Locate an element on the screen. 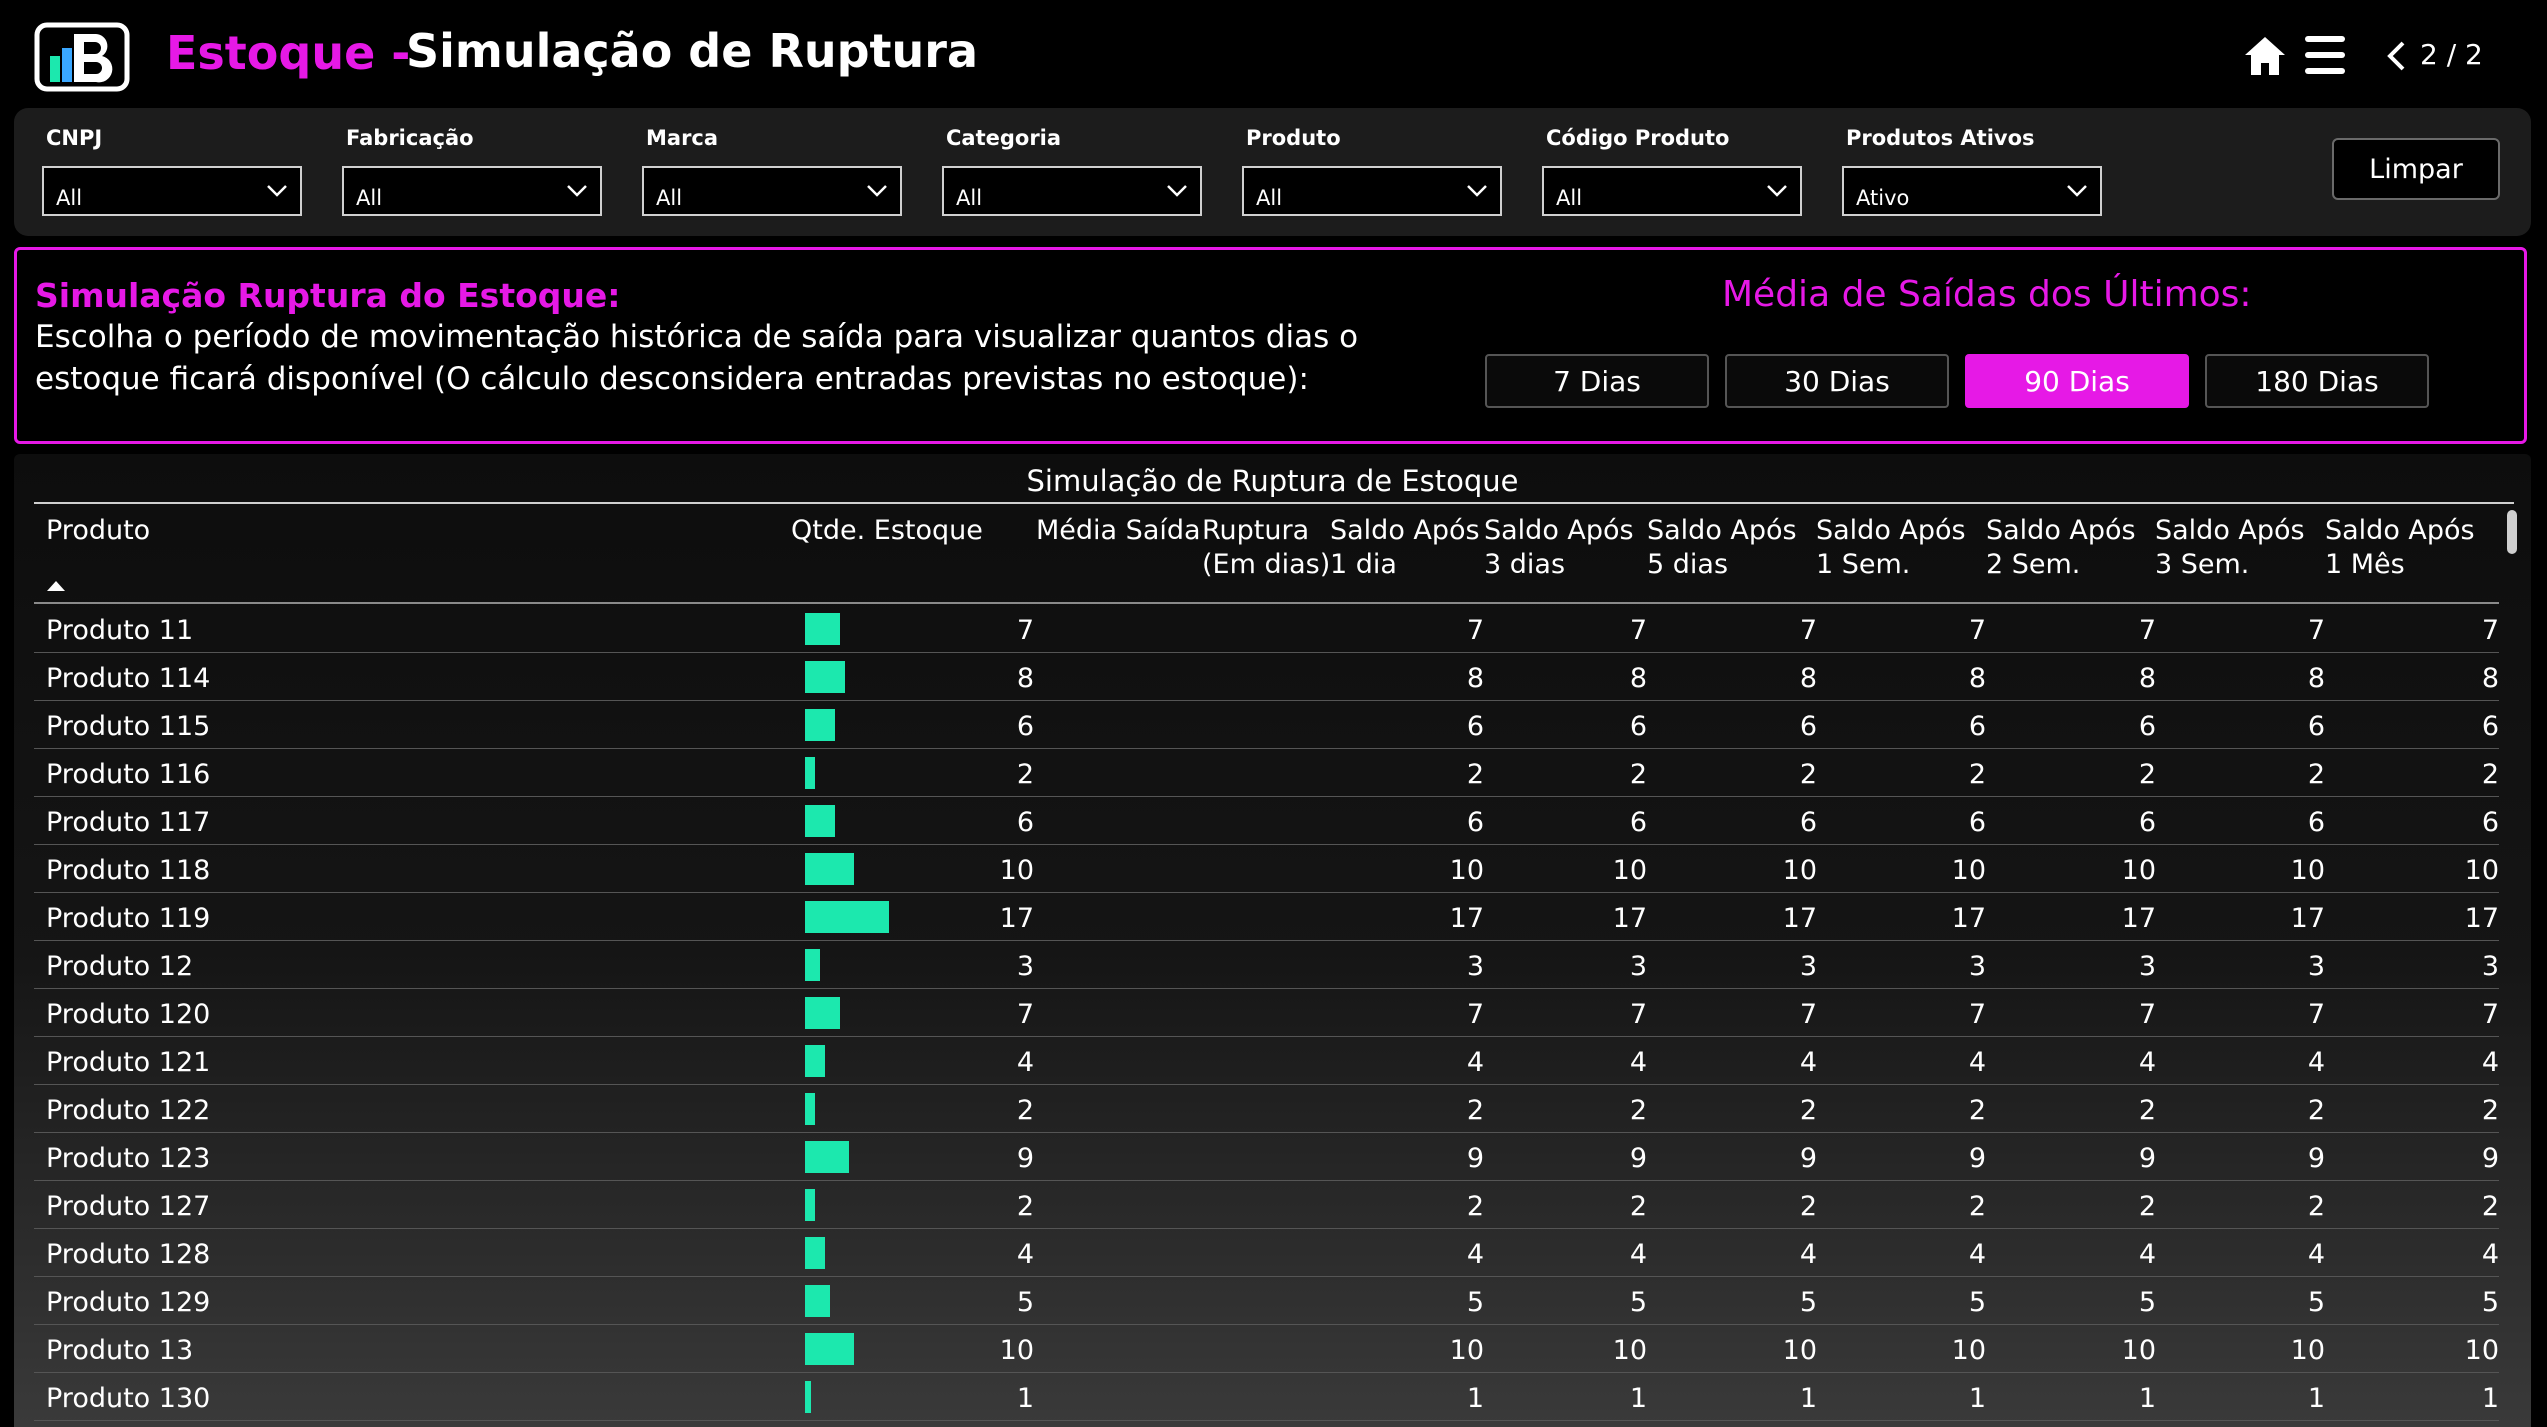  filter-cnpj-dropdown: All is located at coordinates (172, 191).